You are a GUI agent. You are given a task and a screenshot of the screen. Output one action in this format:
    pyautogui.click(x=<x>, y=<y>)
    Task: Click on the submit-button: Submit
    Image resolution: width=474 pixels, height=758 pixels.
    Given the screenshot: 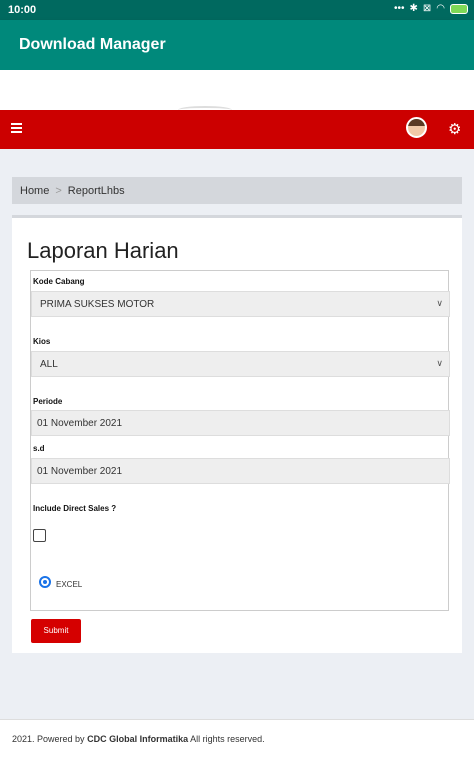 What is the action you would take?
    pyautogui.click(x=56, y=631)
    